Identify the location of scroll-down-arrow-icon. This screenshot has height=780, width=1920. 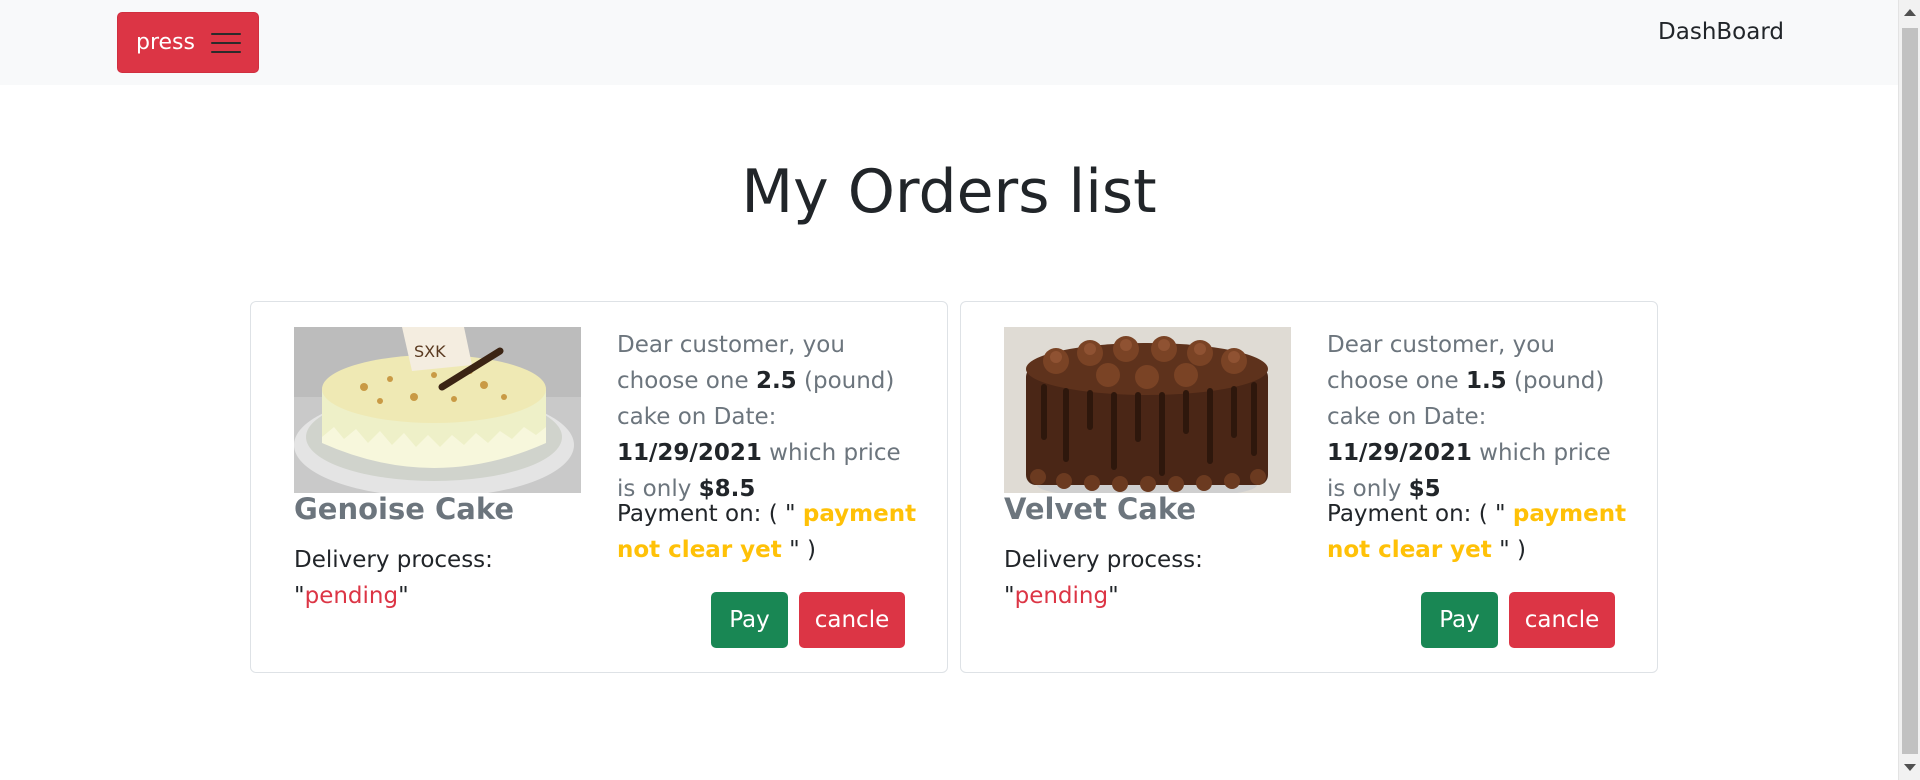
(1910, 767).